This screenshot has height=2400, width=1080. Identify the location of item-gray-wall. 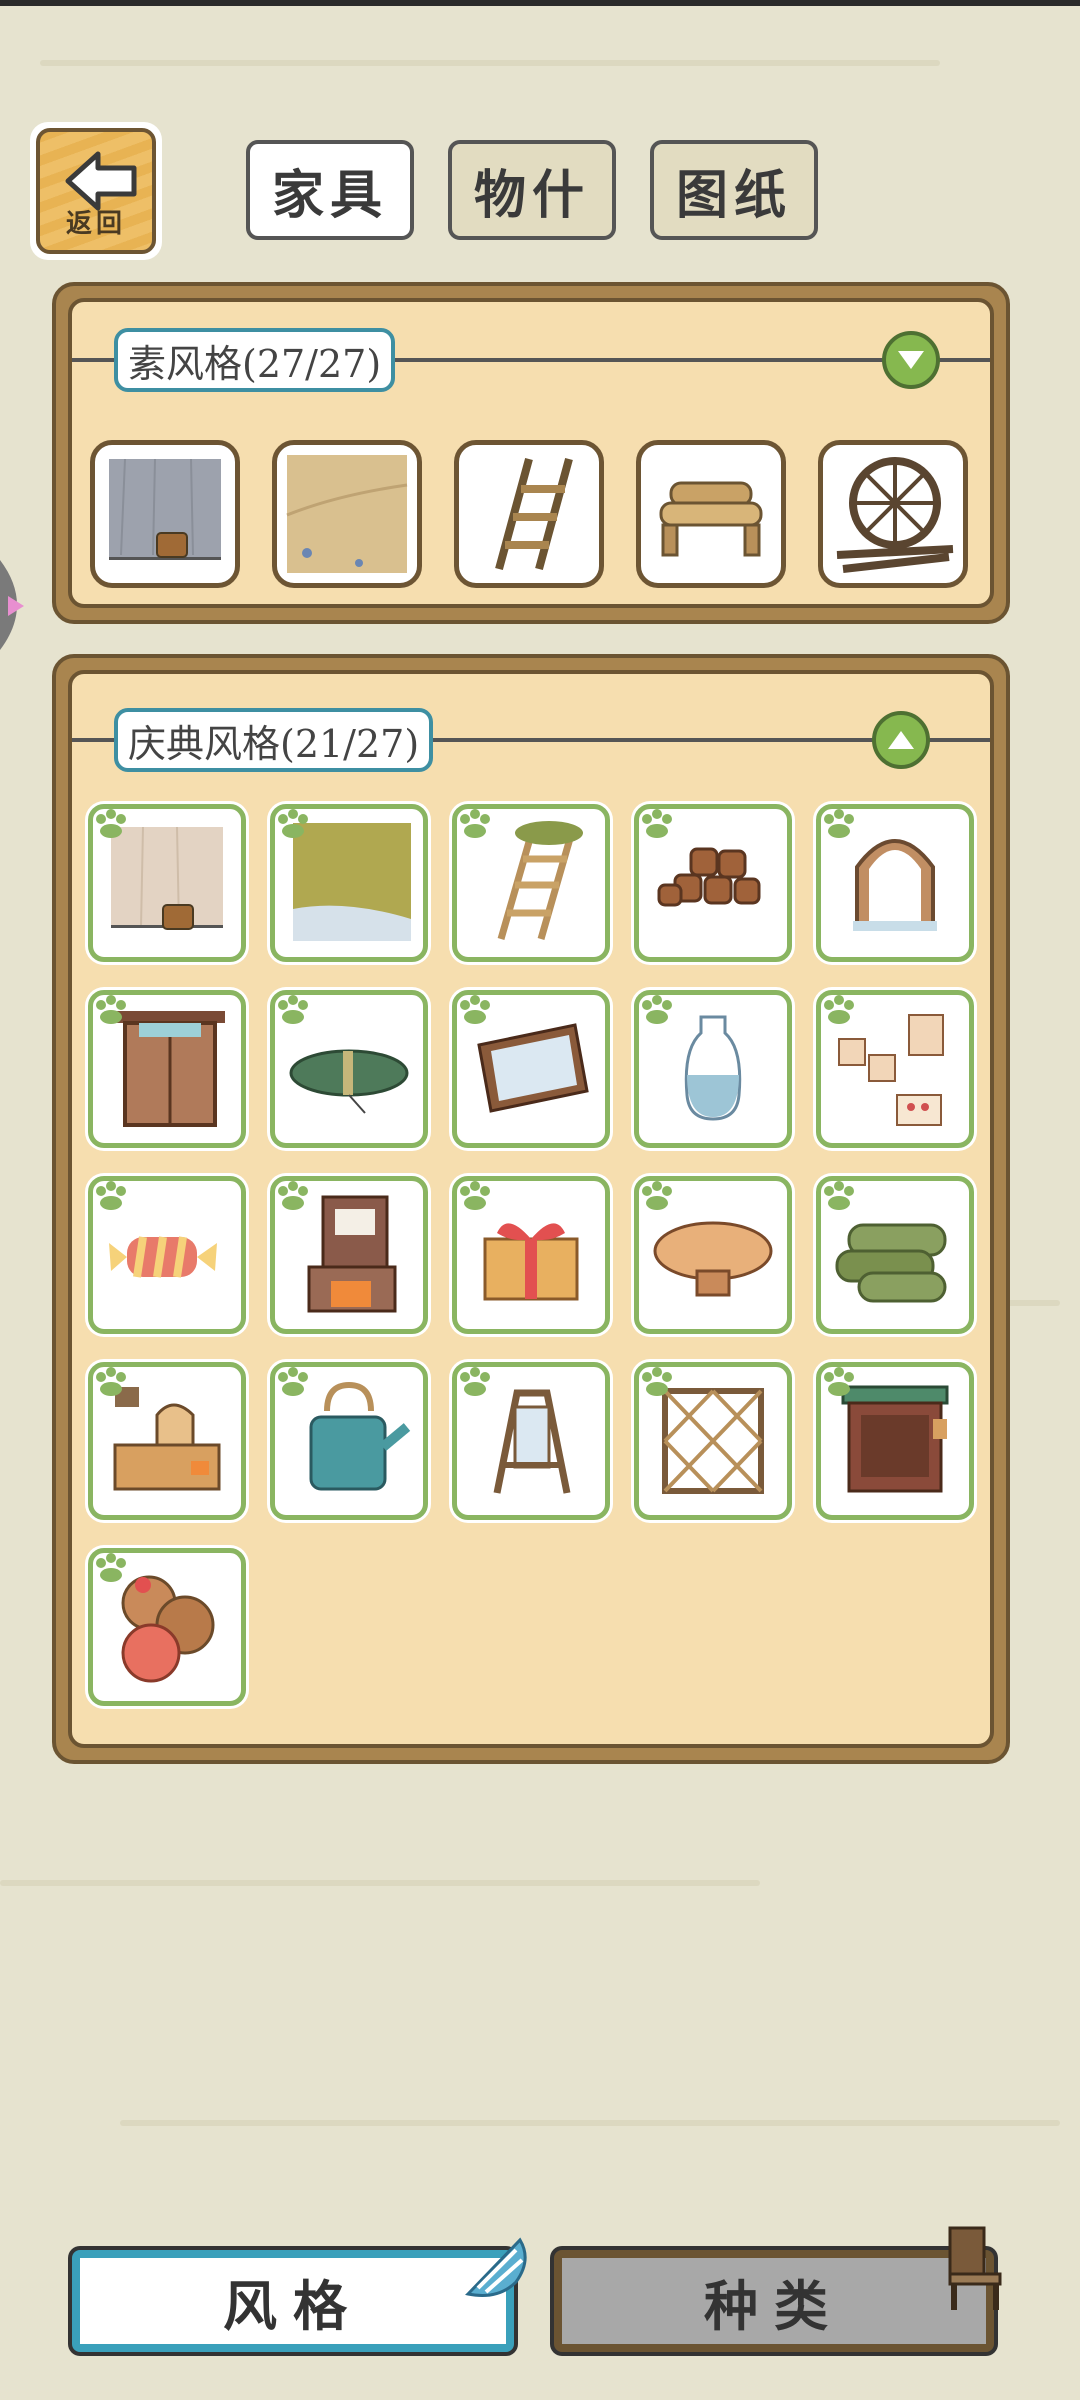
(165, 514).